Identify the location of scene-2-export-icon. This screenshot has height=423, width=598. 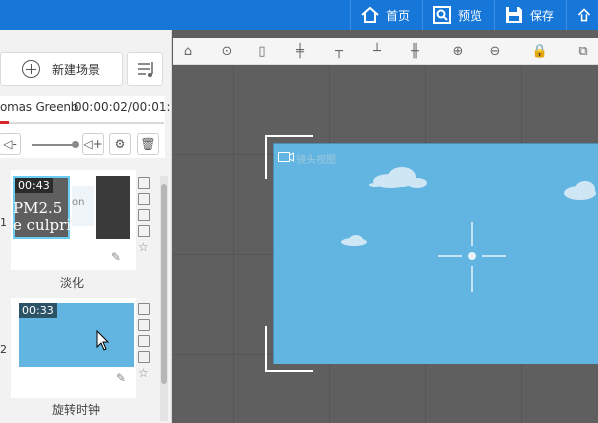
(144, 341).